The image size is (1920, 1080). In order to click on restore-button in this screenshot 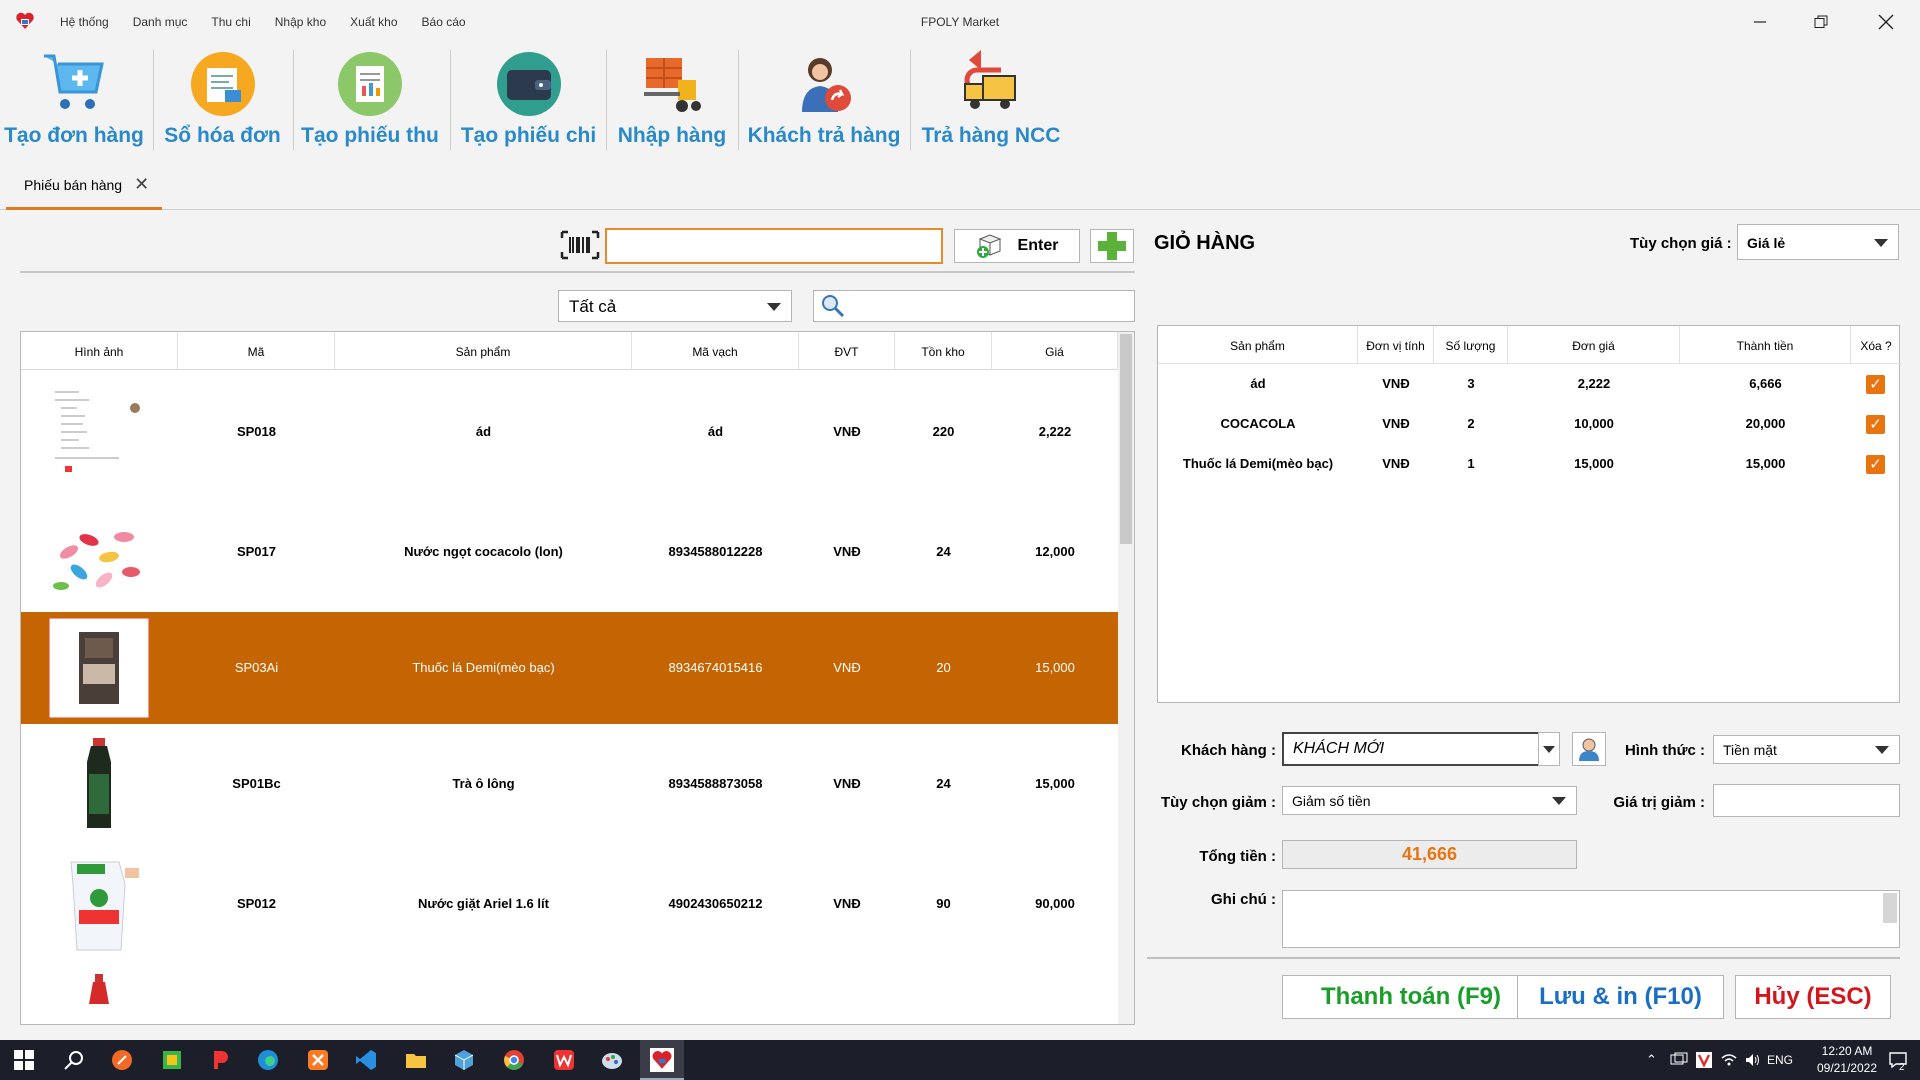, I will do `click(1821, 22)`.